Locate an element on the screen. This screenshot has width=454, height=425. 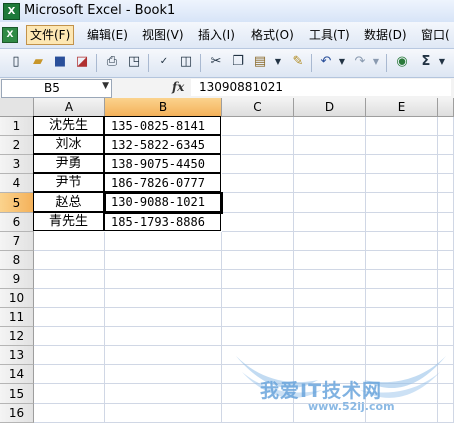
cell-e7 is located at coordinates (402, 241).